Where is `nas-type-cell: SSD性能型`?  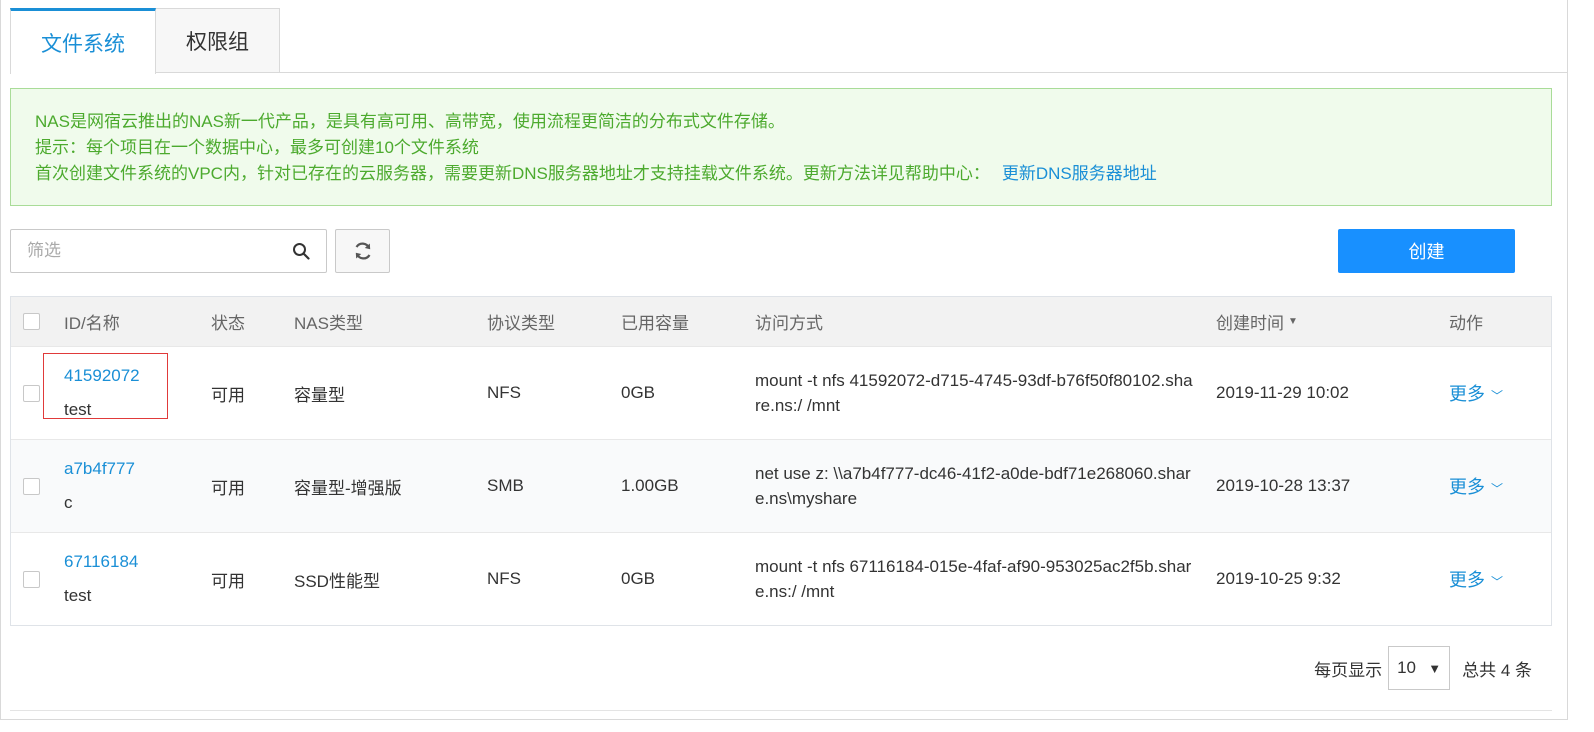 nas-type-cell: SSD性能型 is located at coordinates (337, 581).